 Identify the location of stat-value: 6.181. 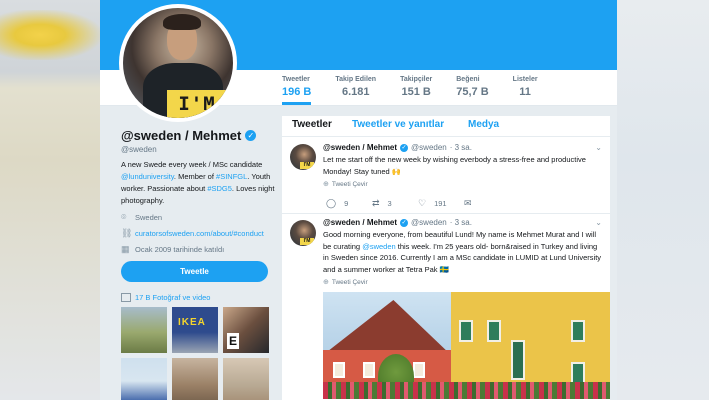
(355, 92).